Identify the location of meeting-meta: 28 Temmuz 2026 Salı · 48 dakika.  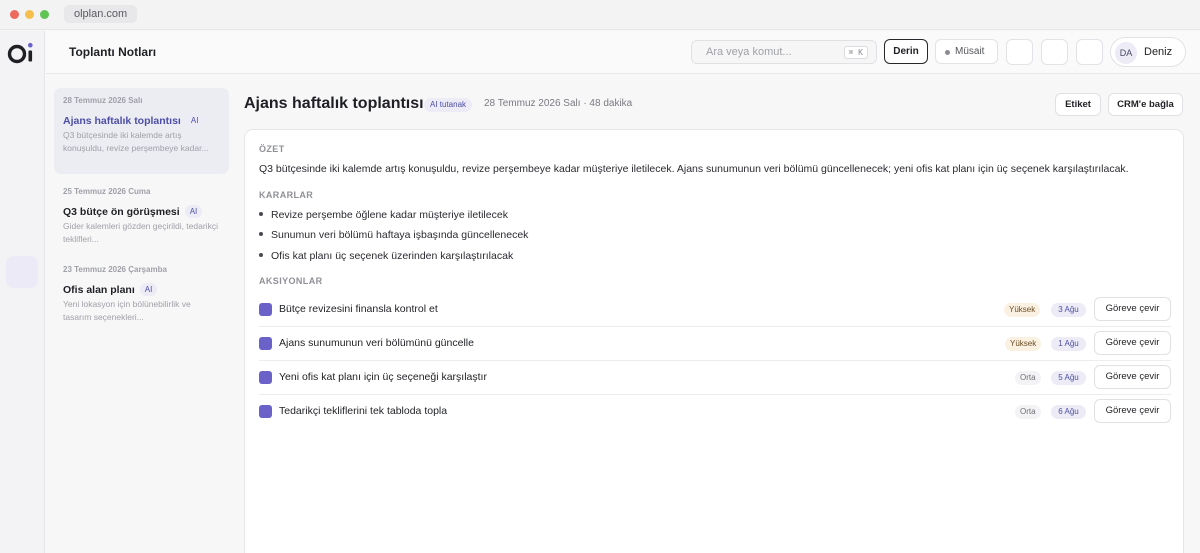
(558, 103).